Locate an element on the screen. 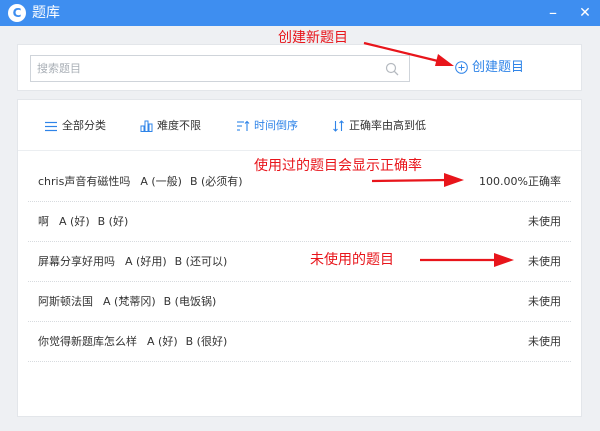 The image size is (600, 431). sort-accuracy-label: 正确率由高到低 is located at coordinates (387, 125).